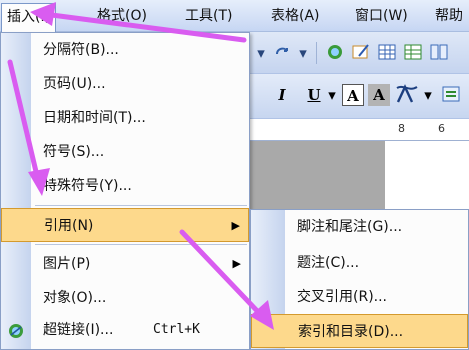 This screenshot has height=350, width=469. What do you see at coordinates (387, 53) in the screenshot?
I see `insert-table-icon` at bounding box center [387, 53].